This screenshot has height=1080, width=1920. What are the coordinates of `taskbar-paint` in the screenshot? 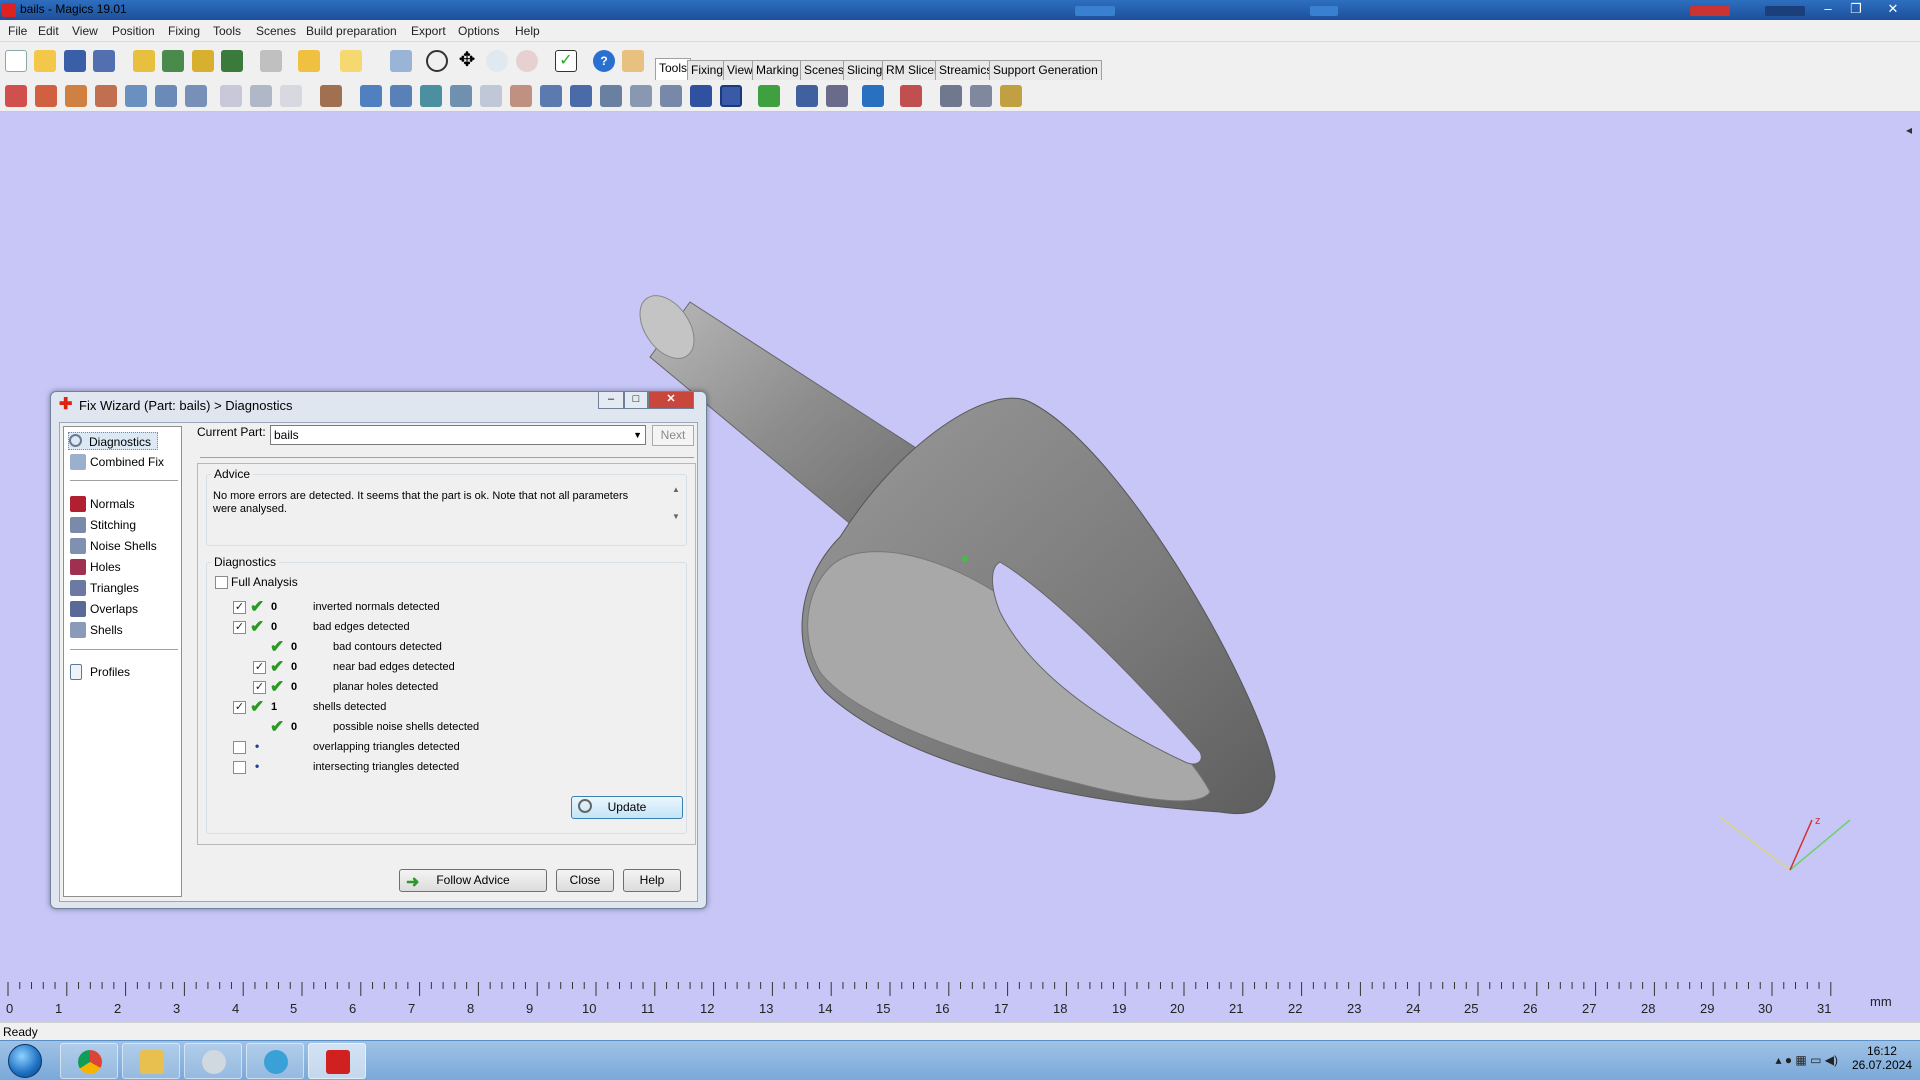 It's located at (213, 1061).